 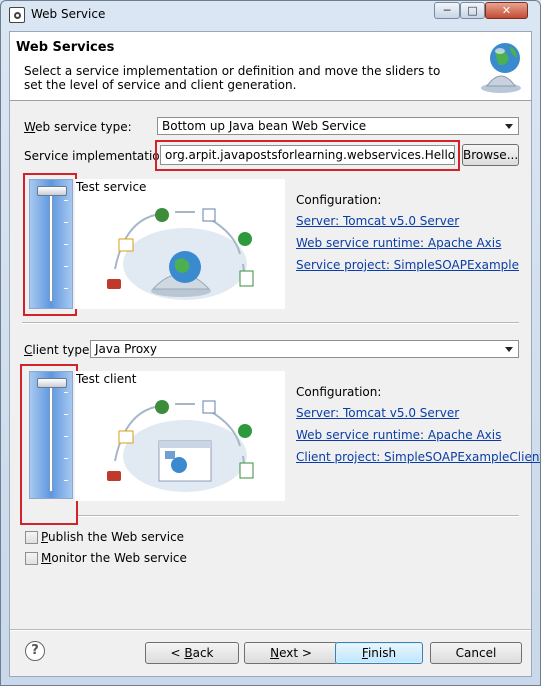 I want to click on cancel-button: Cancel, so click(x=476, y=653).